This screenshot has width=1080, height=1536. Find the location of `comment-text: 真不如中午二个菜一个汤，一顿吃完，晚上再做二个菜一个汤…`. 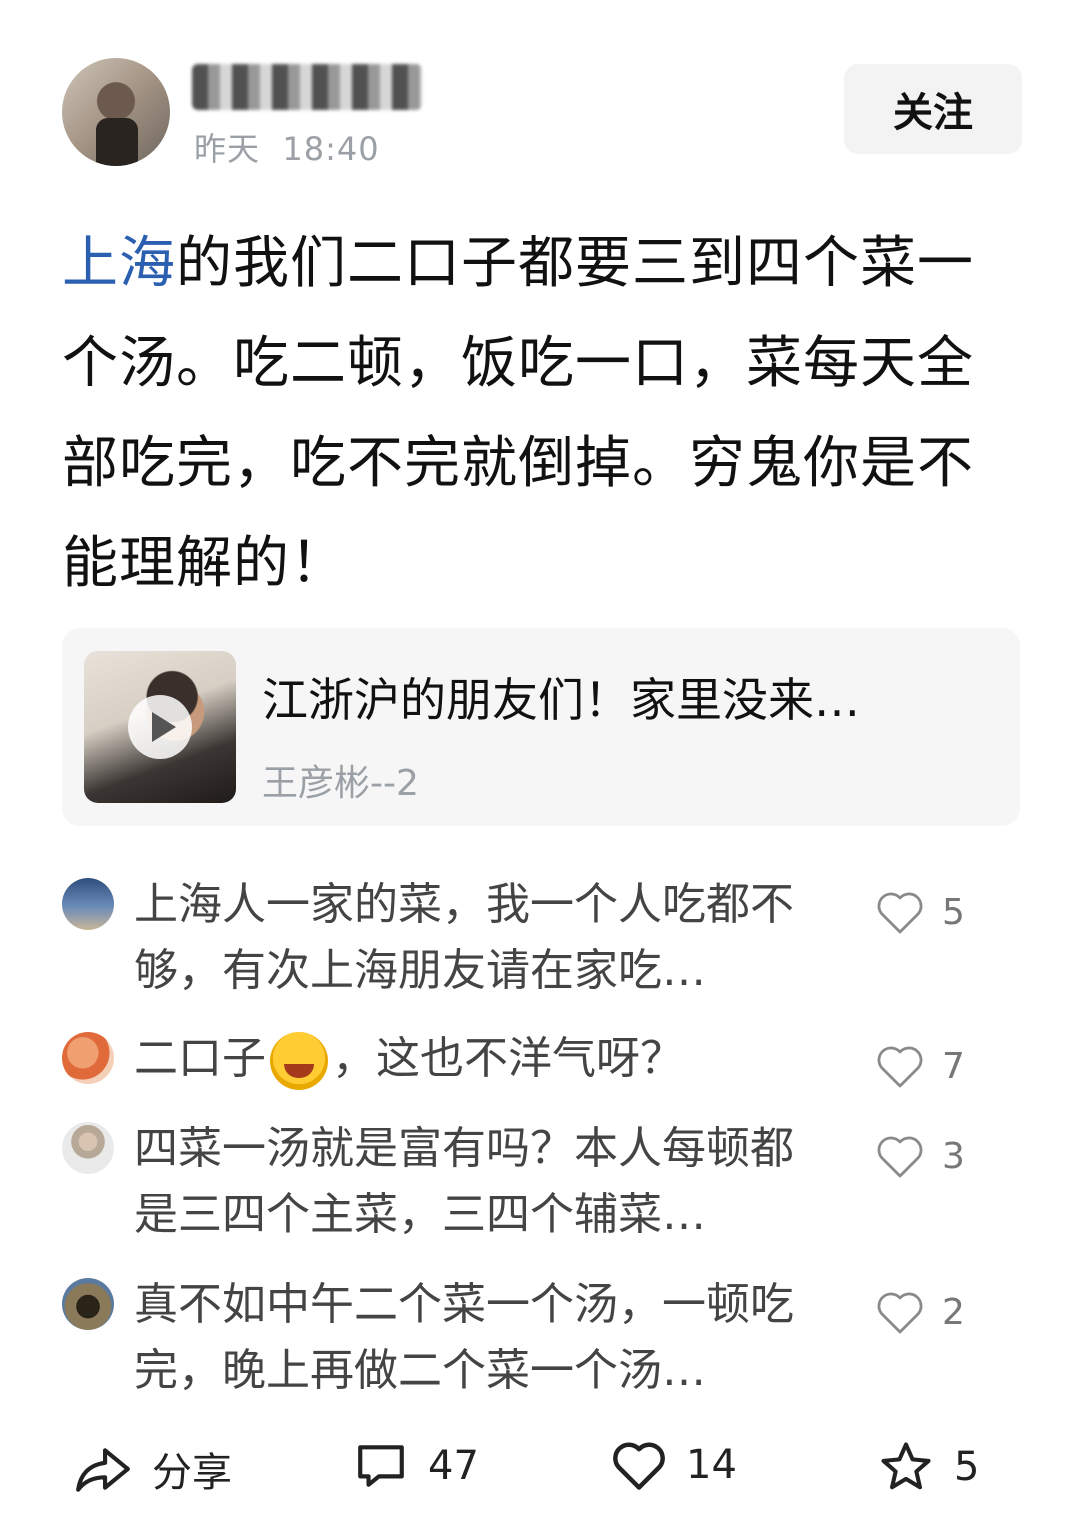

comment-text: 真不如中午二个菜一个汤，一顿吃完，晚上再做二个菜一个汤… is located at coordinates (464, 1337).